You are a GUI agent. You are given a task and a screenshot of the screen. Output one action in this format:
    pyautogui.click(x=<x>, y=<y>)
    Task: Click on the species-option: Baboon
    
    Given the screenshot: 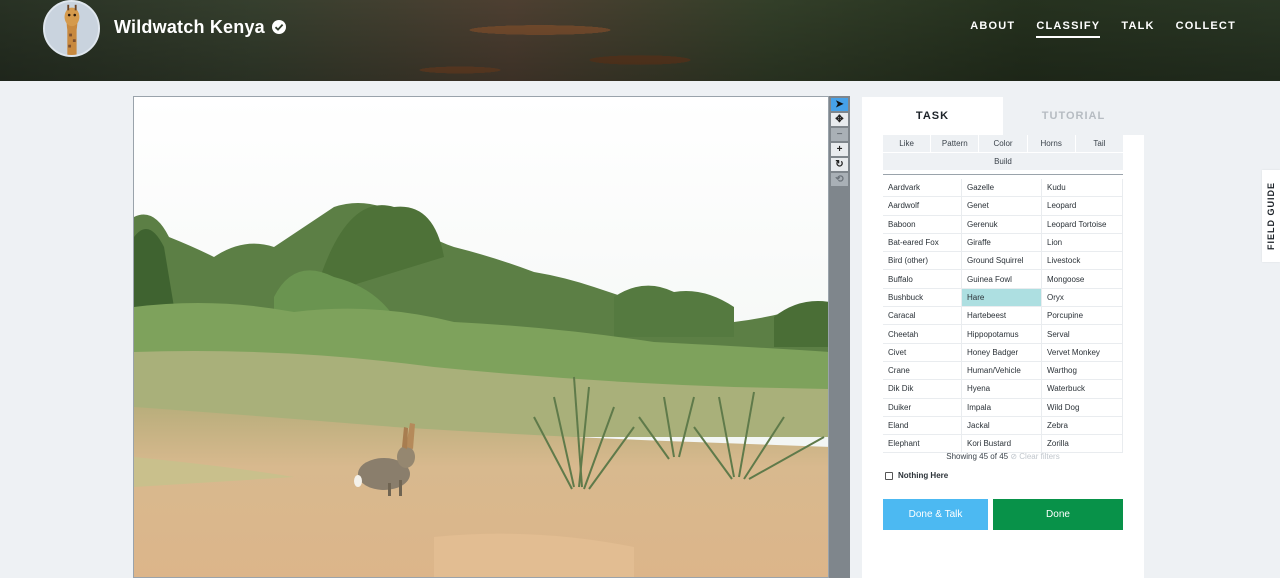 What is the action you would take?
    pyautogui.click(x=922, y=224)
    